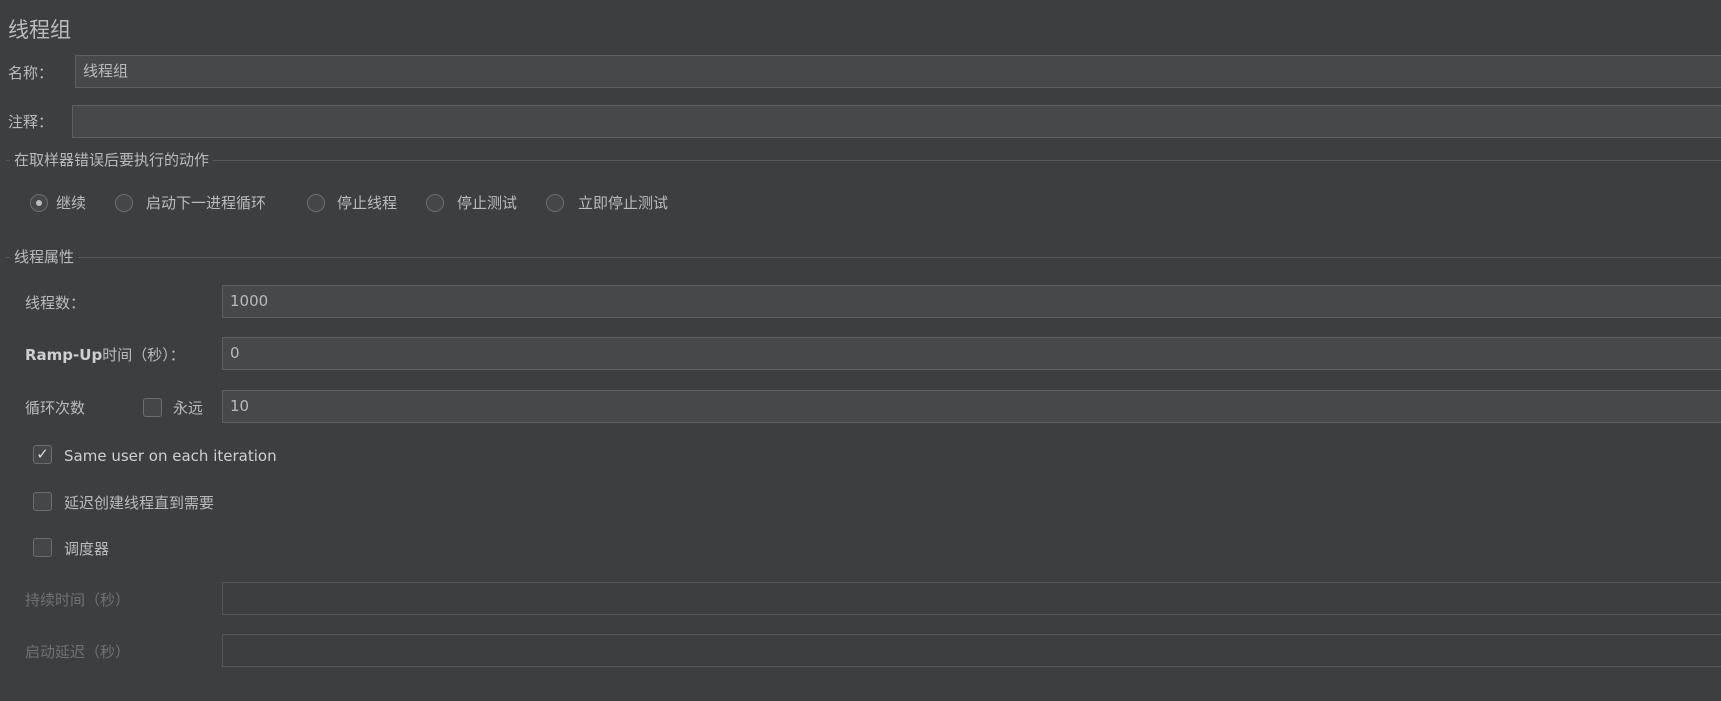 This screenshot has width=1721, height=701. I want to click on name-label: 名称：, so click(31, 73).